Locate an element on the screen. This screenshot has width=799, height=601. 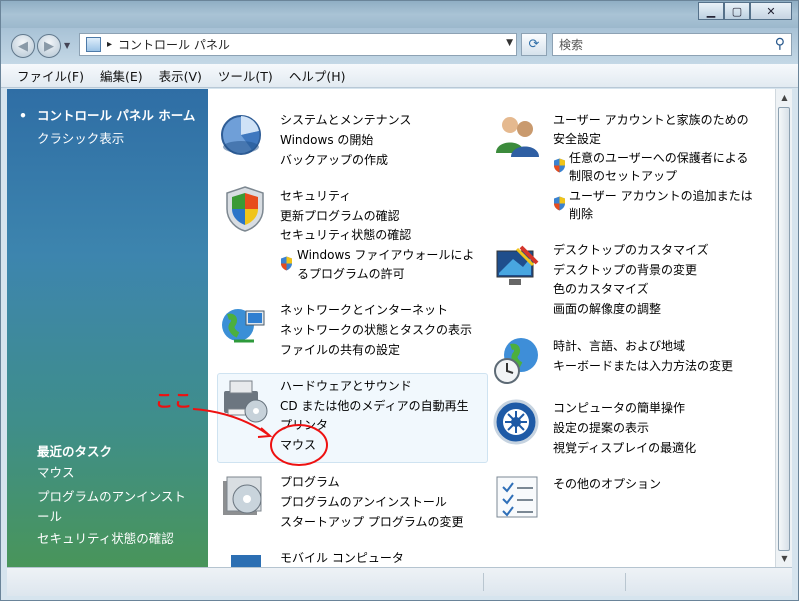
search-icon: ⚲ is located at coordinates (780, 44).